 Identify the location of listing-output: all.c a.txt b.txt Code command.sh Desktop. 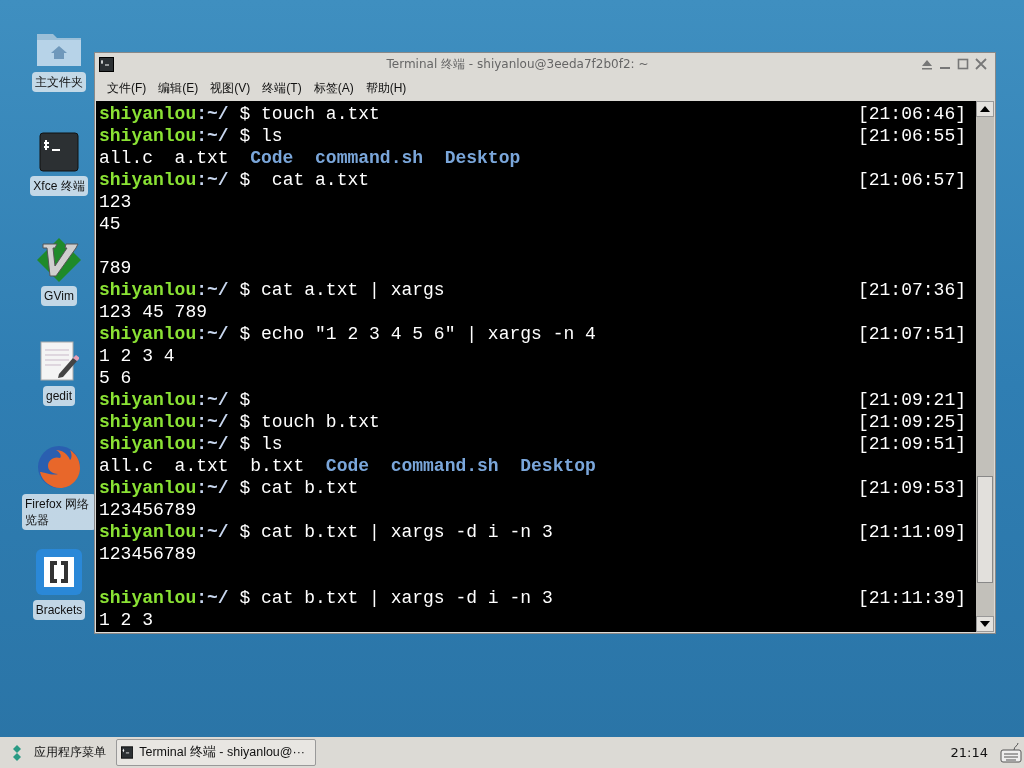
(347, 466).